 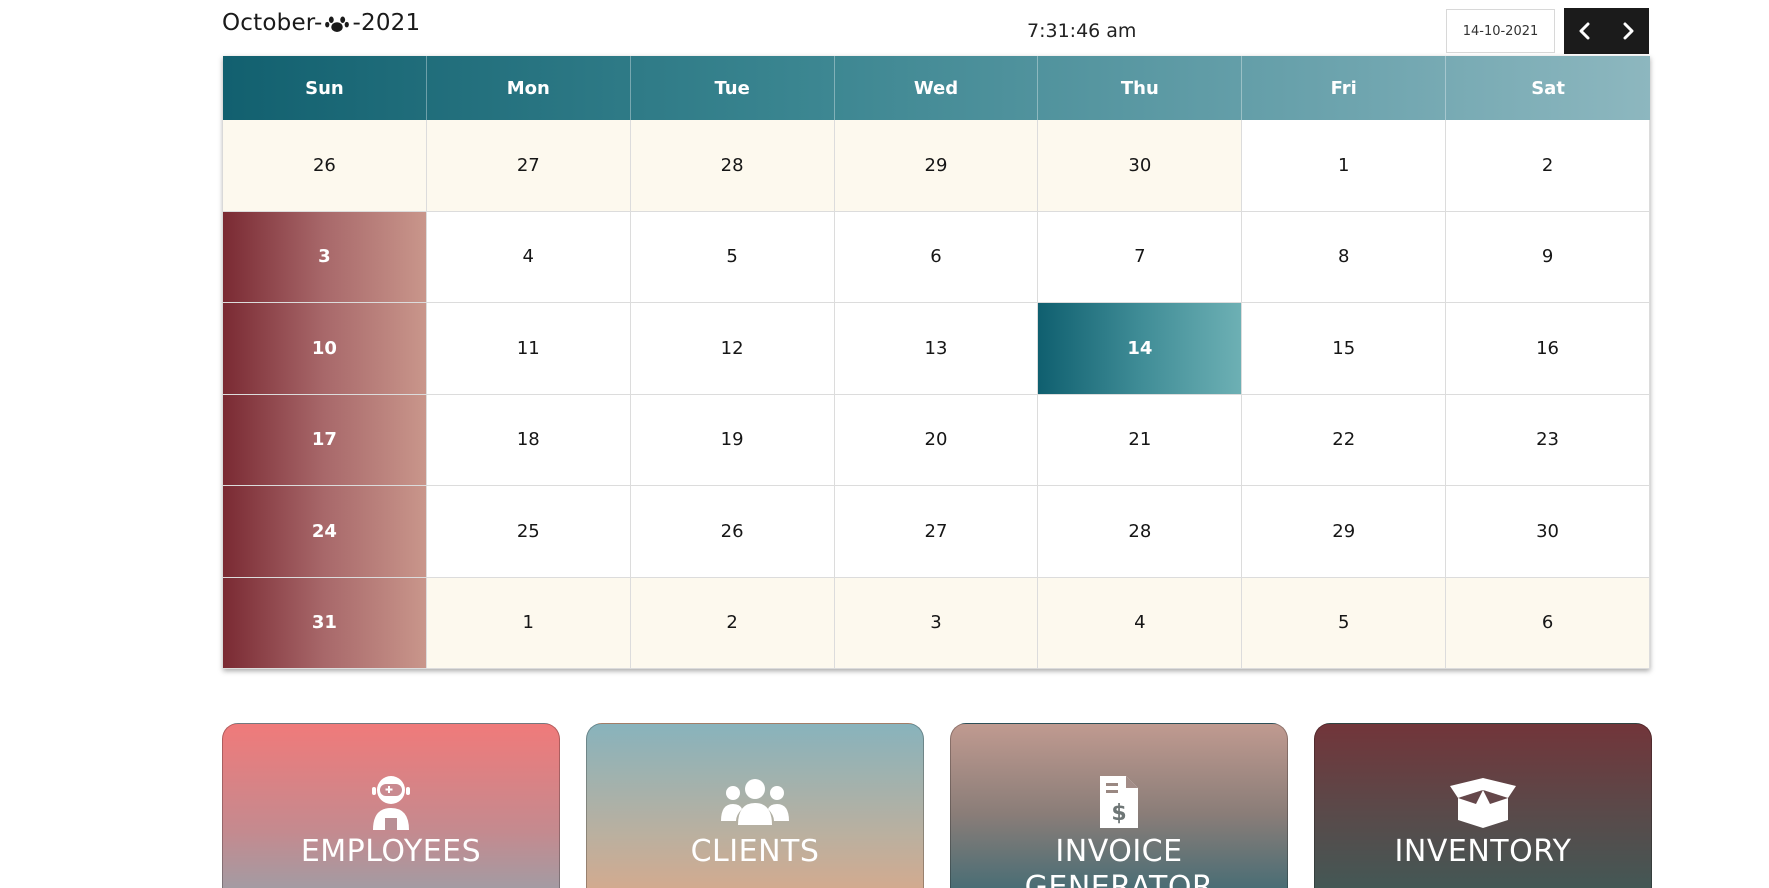 I want to click on open-box-icon, so click(x=1483, y=803).